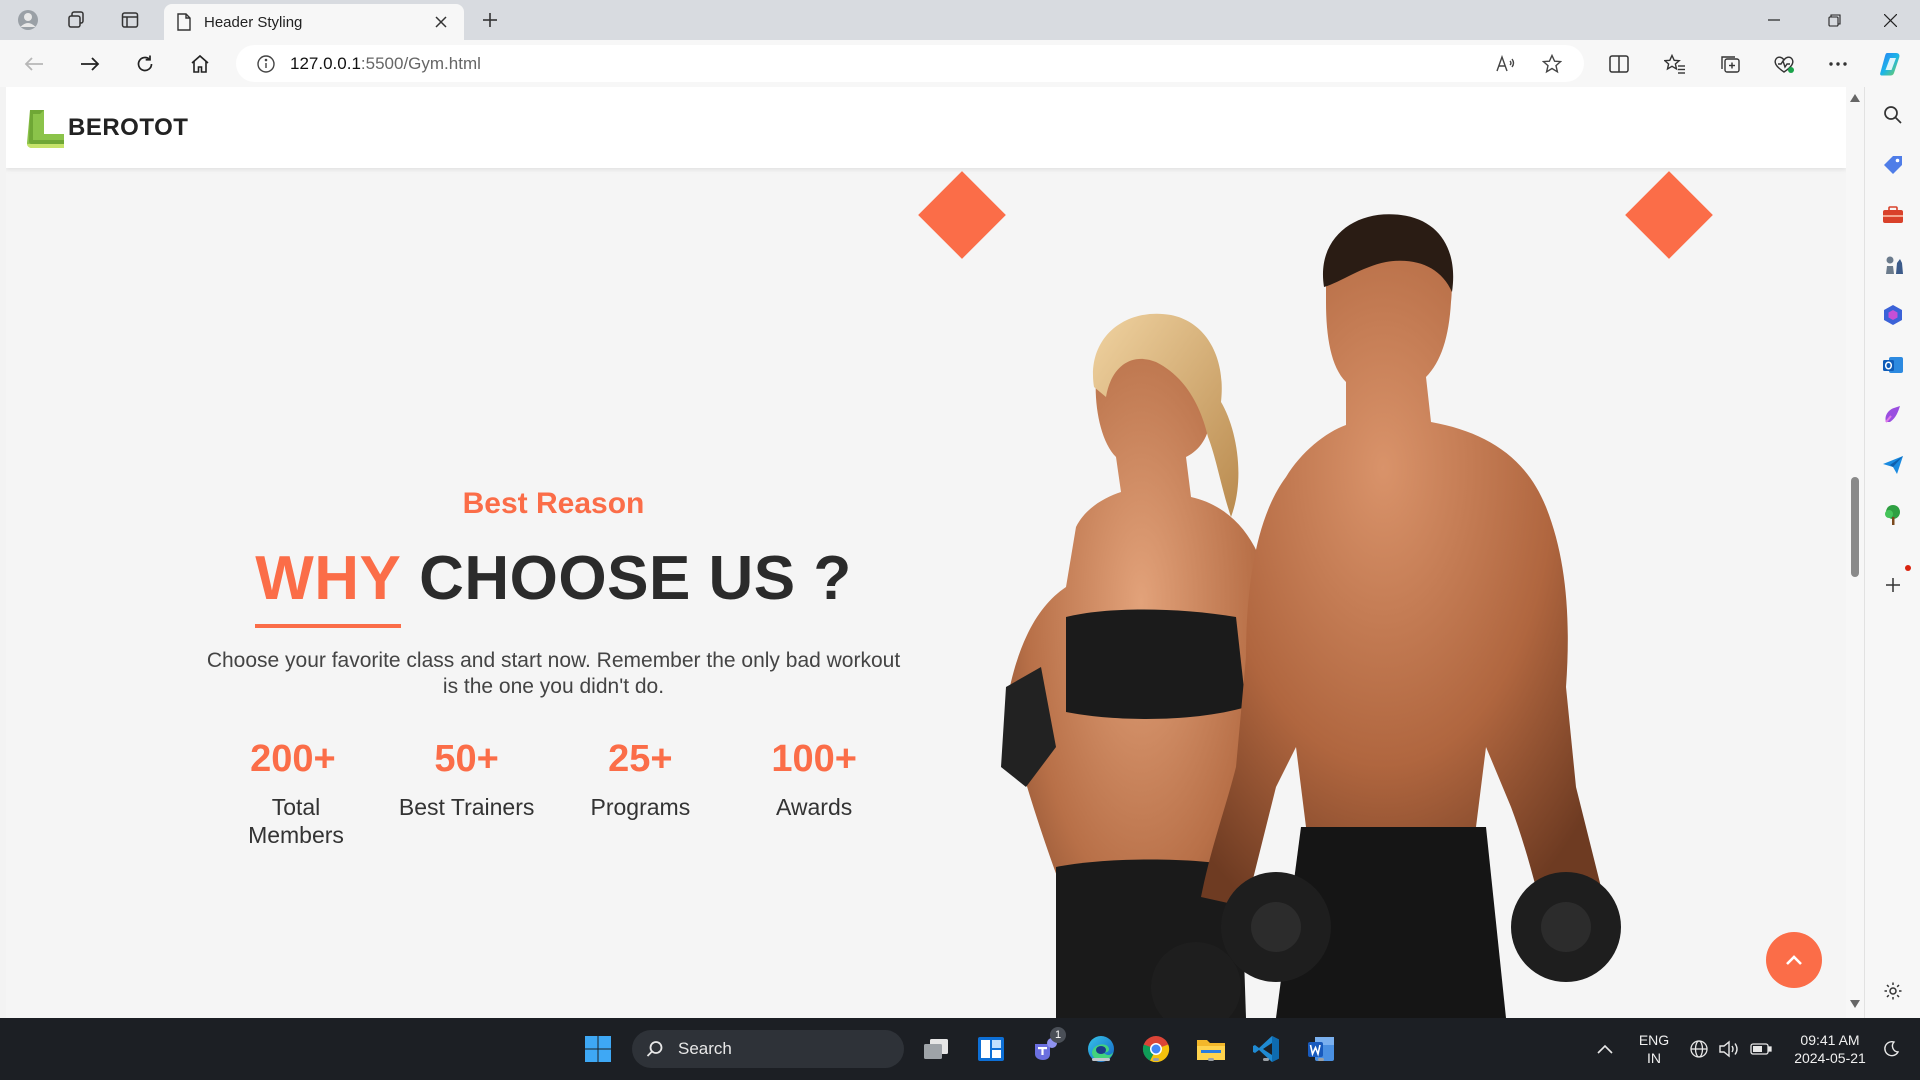  What do you see at coordinates (28, 20) in the screenshot?
I see `profile-icon` at bounding box center [28, 20].